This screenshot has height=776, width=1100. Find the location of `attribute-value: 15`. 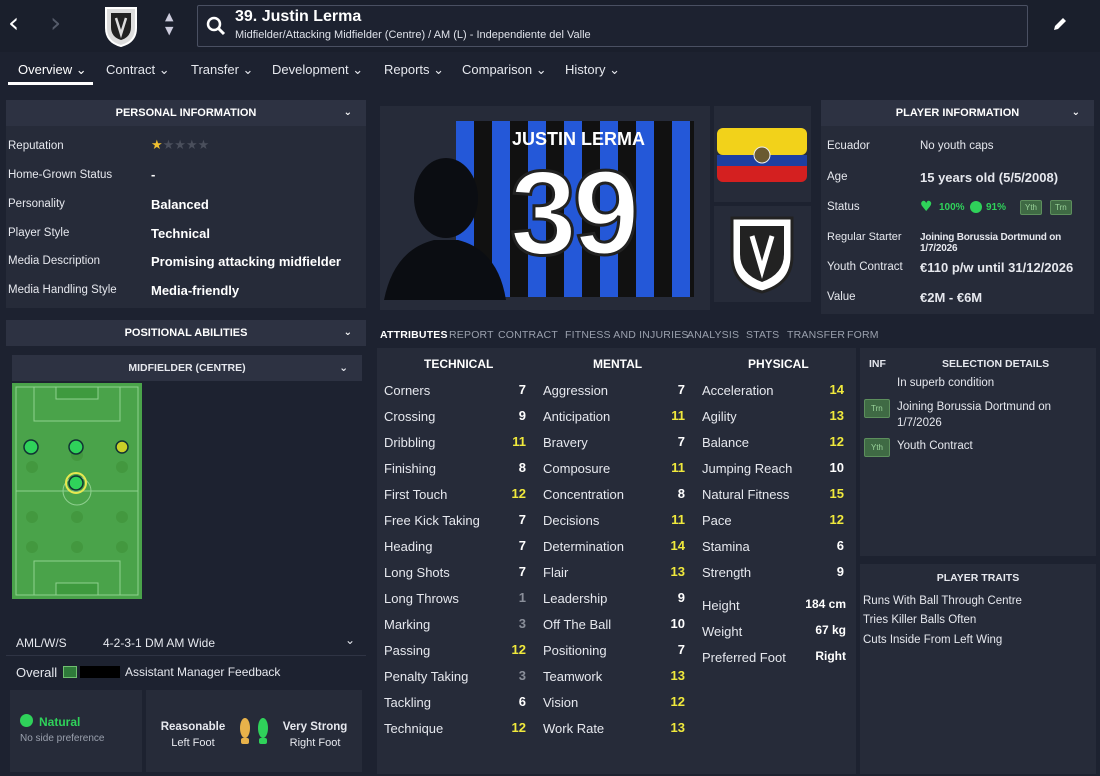

attribute-value: 15 is located at coordinates (836, 493).